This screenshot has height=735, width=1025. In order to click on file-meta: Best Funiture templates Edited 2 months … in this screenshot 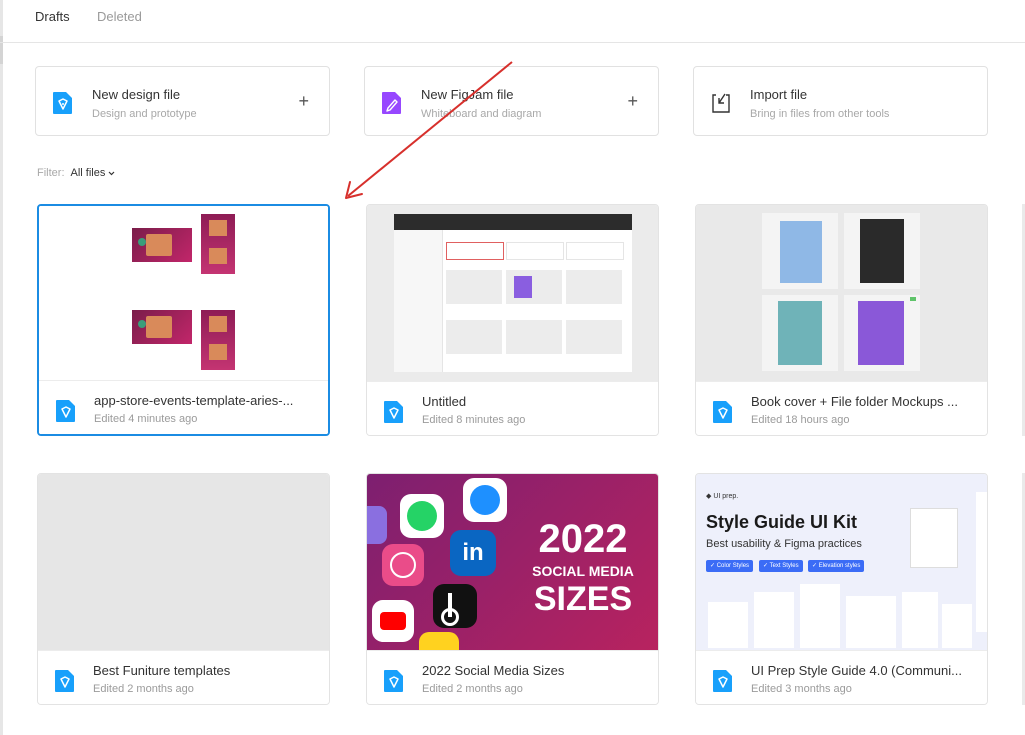, I will do `click(183, 677)`.